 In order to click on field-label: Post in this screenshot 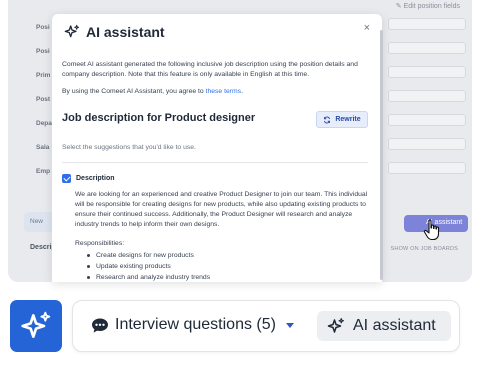, I will do `click(43, 99)`.